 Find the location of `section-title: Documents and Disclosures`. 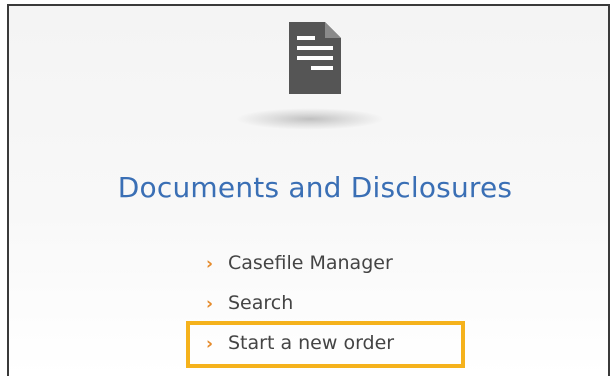

section-title: Documents and Disclosures is located at coordinates (315, 187).